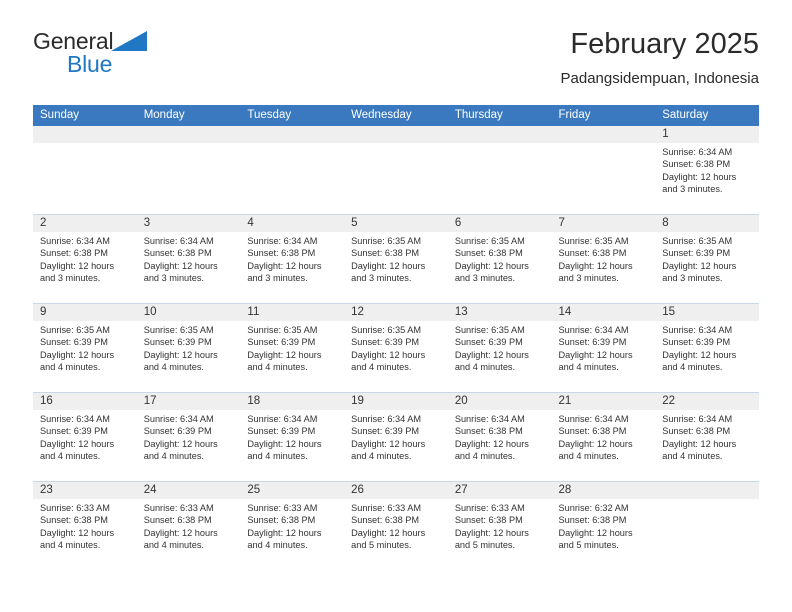 Image resolution: width=792 pixels, height=612 pixels. Describe the element at coordinates (85, 223) in the screenshot. I see `day-number: 2` at that location.